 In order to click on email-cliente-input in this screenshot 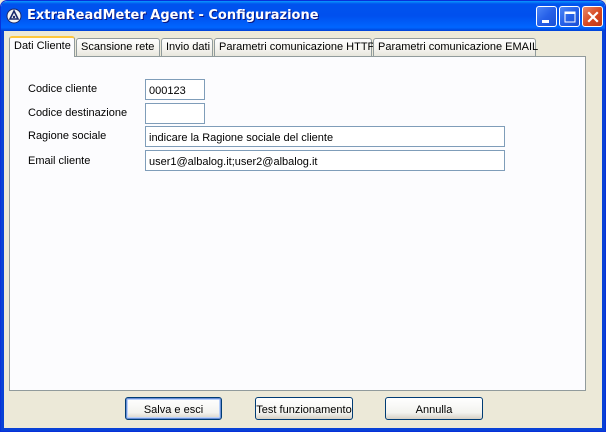, I will do `click(325, 160)`.